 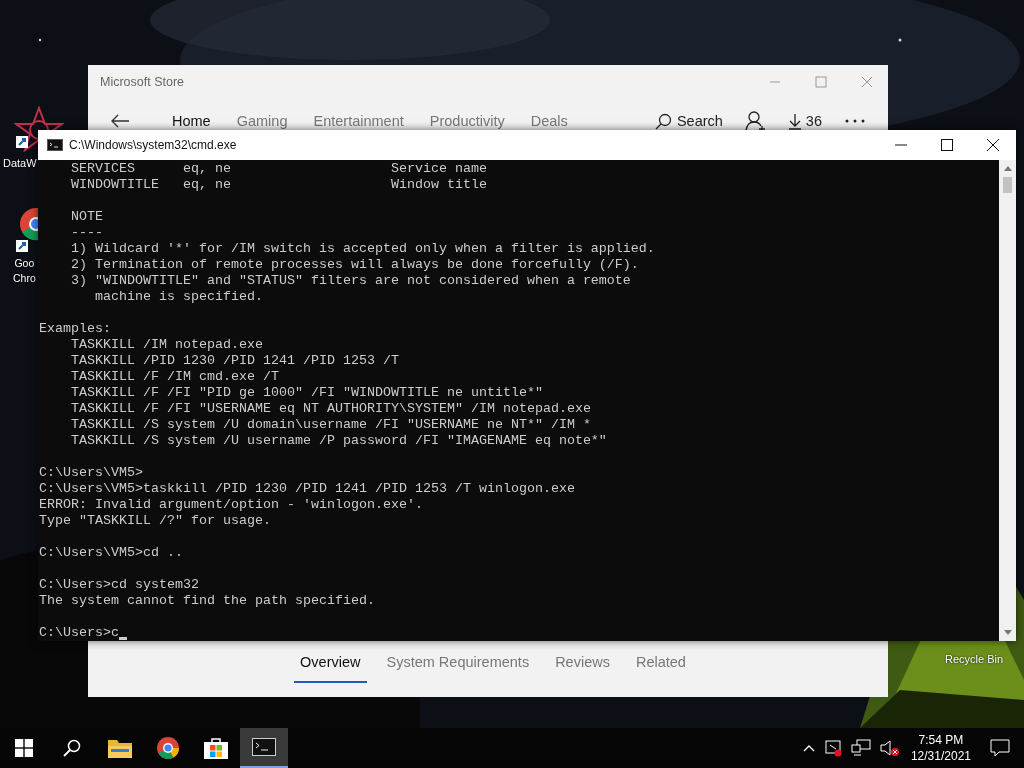 I want to click on console-line: SERVICES eq, ne Service name, so click(x=278, y=169).